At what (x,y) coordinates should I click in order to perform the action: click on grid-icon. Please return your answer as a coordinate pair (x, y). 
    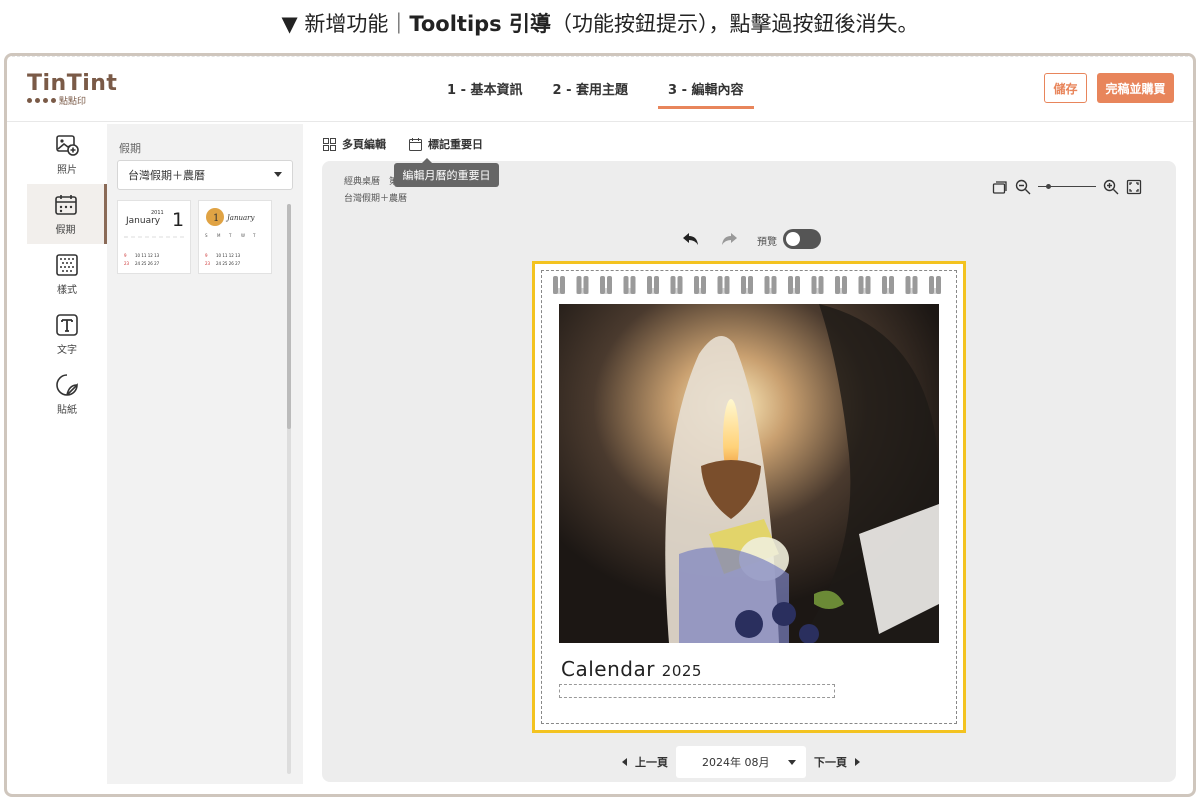
    Looking at the image, I should click on (329, 144).